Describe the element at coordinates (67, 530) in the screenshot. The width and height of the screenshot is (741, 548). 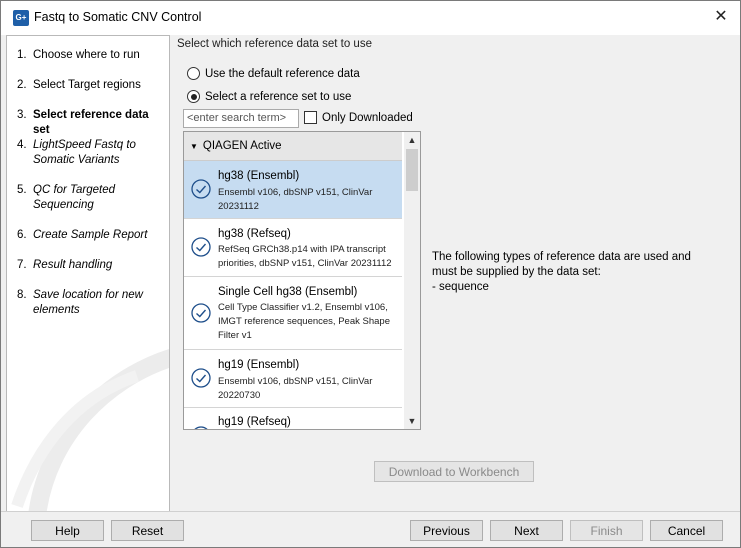
I see `help-button: Help` at that location.